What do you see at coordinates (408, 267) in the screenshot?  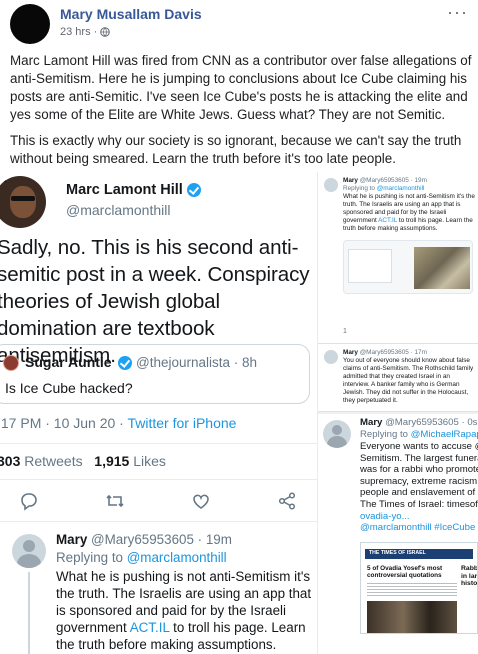 I see `mini-attached-image` at bounding box center [408, 267].